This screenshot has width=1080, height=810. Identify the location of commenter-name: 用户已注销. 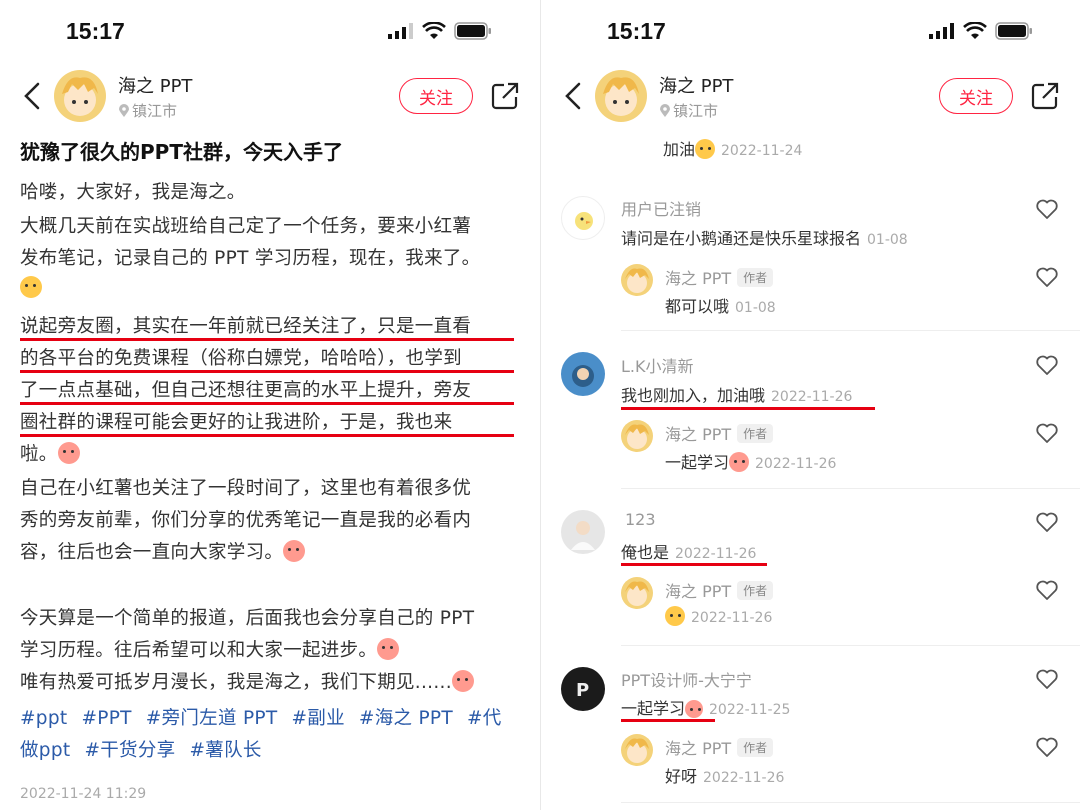
(661, 208).